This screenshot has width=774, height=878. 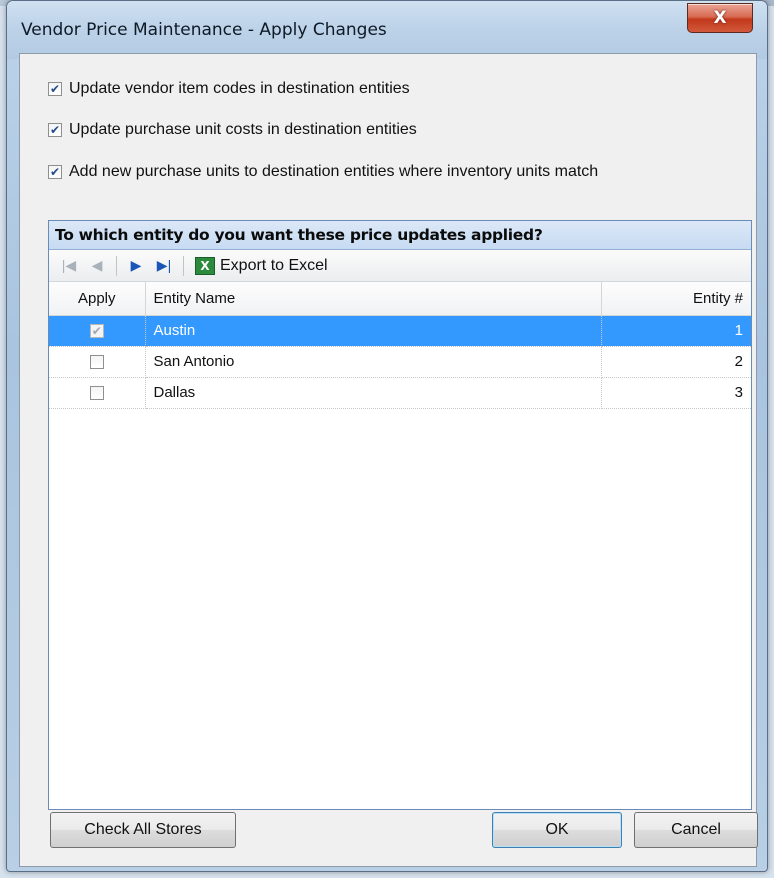 I want to click on entity-name-cell: Dallas, so click(x=373, y=393).